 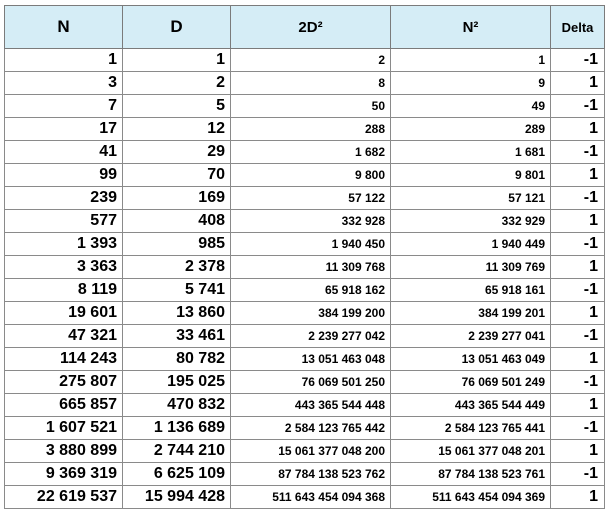 What do you see at coordinates (176, 267) in the screenshot?
I see `cell-d: 2 378` at bounding box center [176, 267].